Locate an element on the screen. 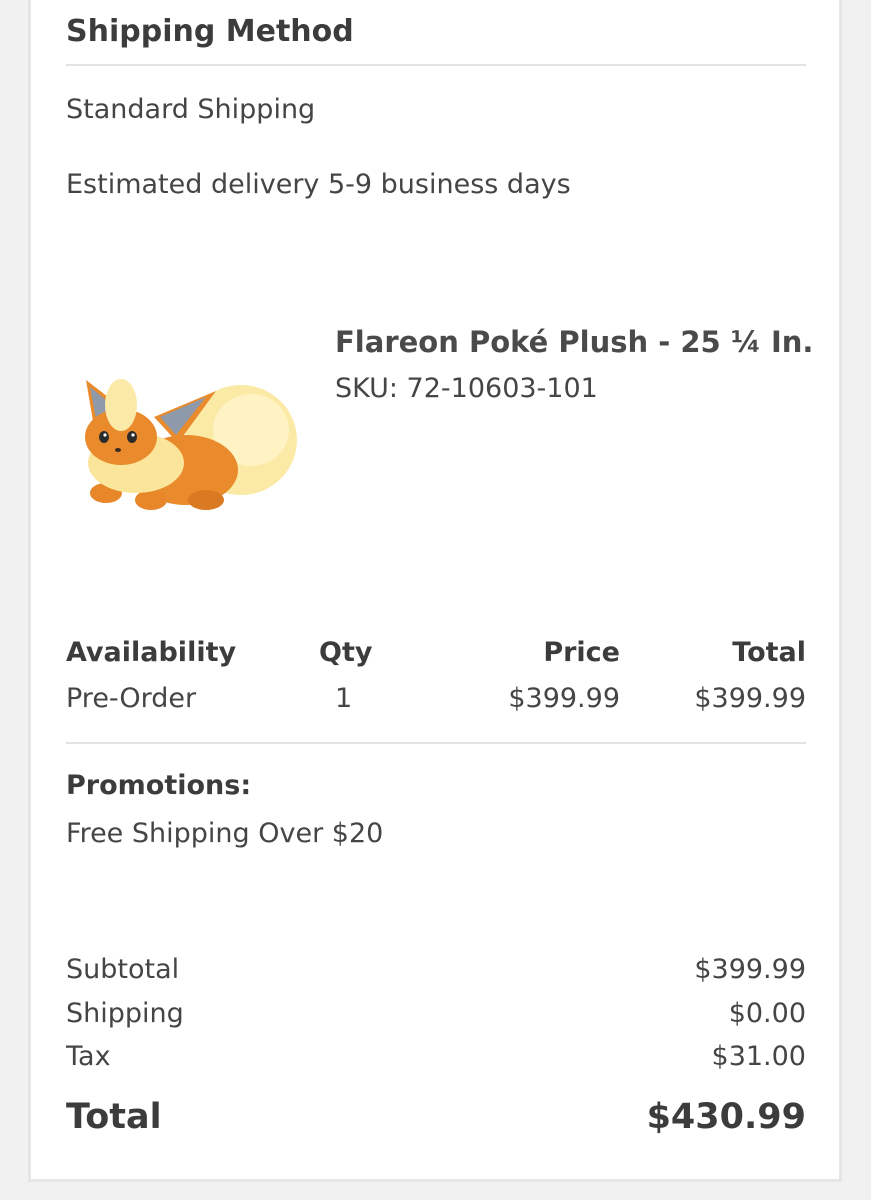 The width and height of the screenshot is (871, 1200). plush-front-leg is located at coordinates (151, 500).